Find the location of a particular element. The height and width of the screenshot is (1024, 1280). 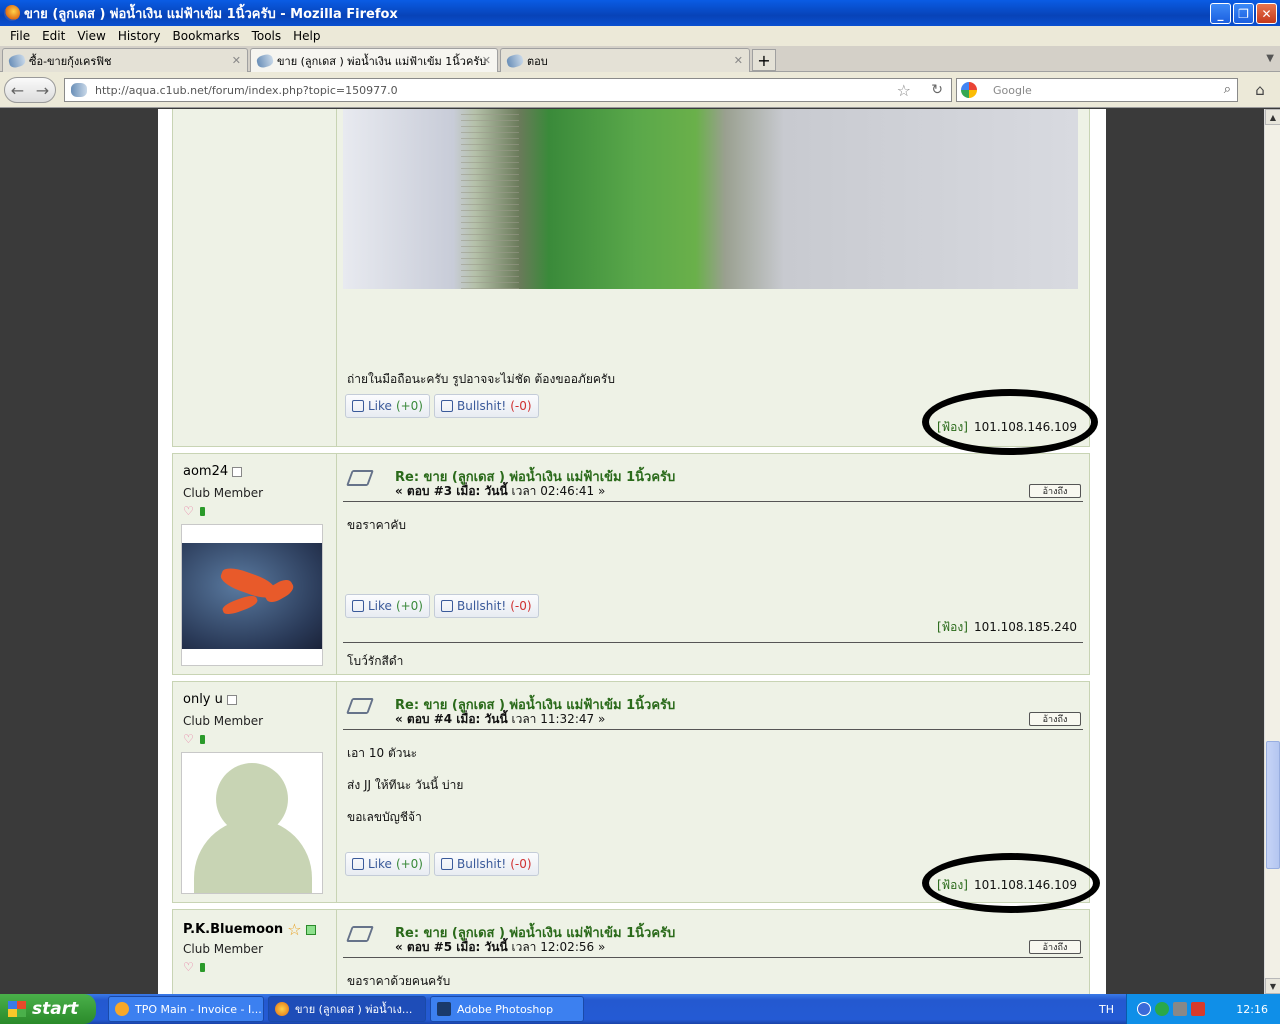

system-tray: TH 12:16 is located at coordinates (1189, 1009).